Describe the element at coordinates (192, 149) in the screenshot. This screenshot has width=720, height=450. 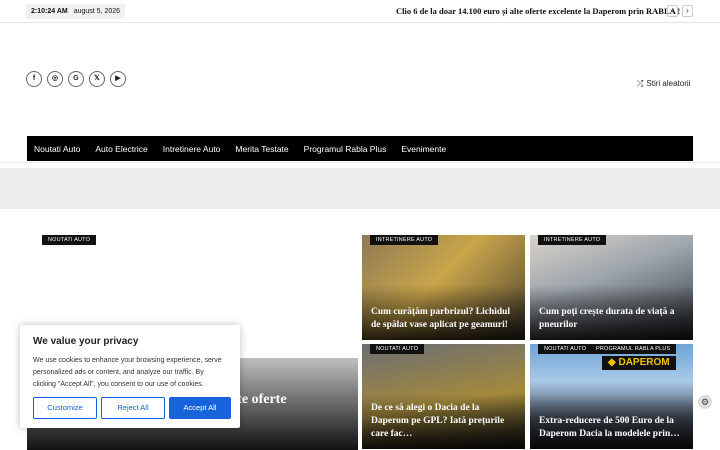
I see `nav-intretinere-auto: Intretinere Auto` at that location.